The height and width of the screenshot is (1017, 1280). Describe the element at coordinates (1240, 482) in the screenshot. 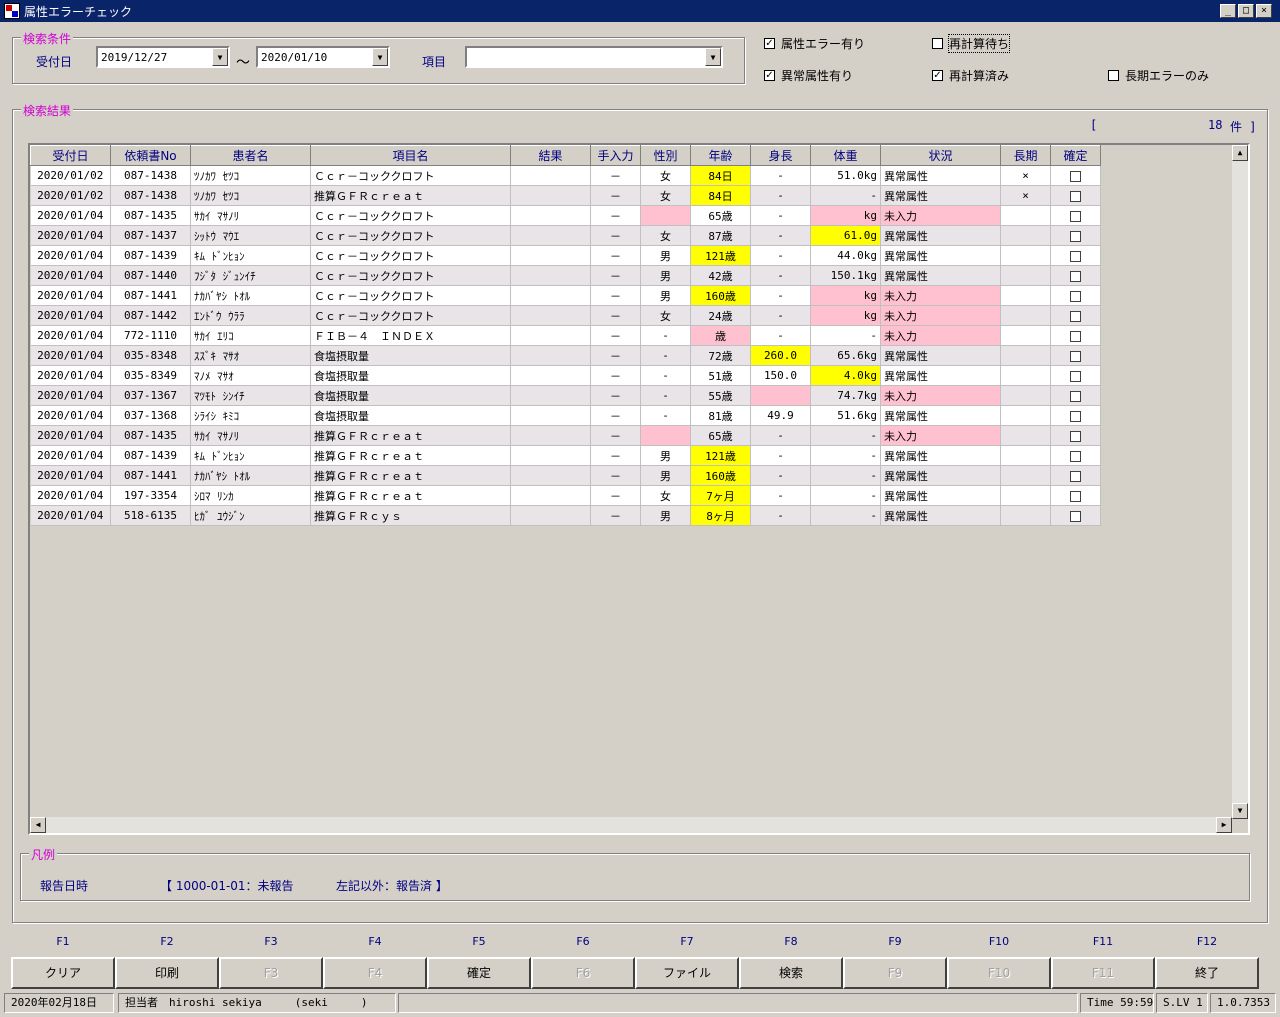

I see `vertical-scrollbar: ▲ ▼` at that location.